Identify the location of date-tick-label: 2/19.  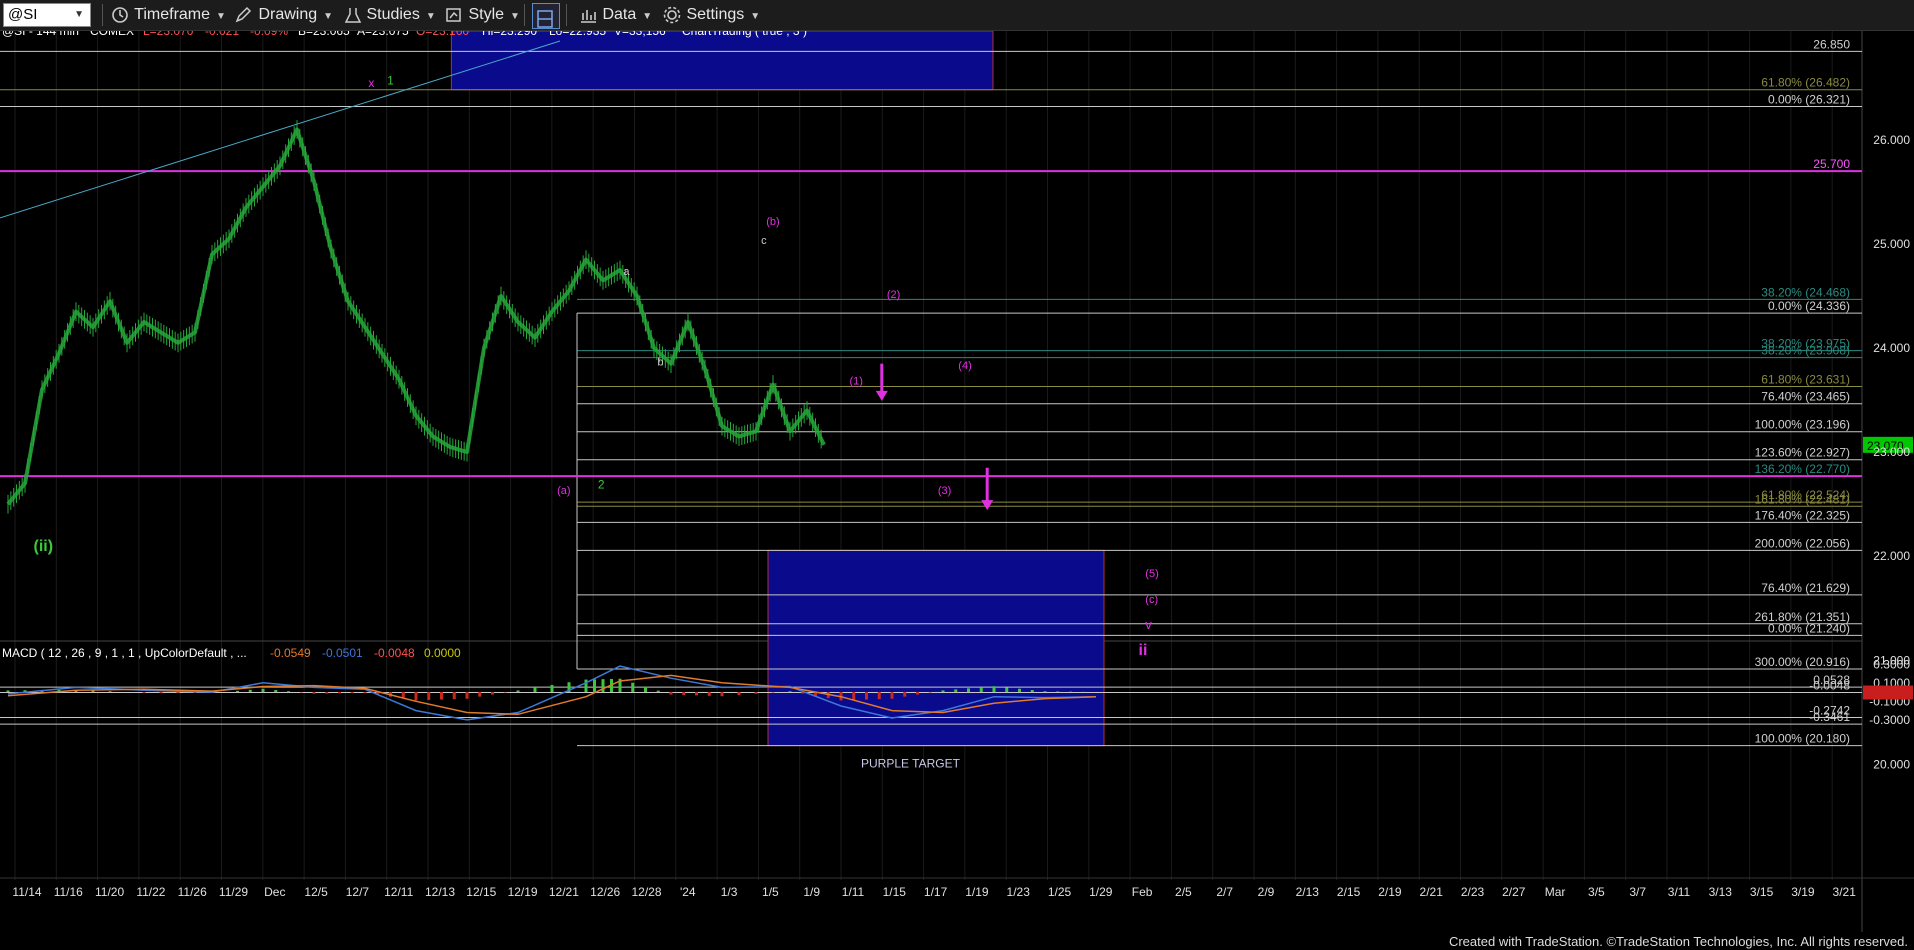
(1390, 892).